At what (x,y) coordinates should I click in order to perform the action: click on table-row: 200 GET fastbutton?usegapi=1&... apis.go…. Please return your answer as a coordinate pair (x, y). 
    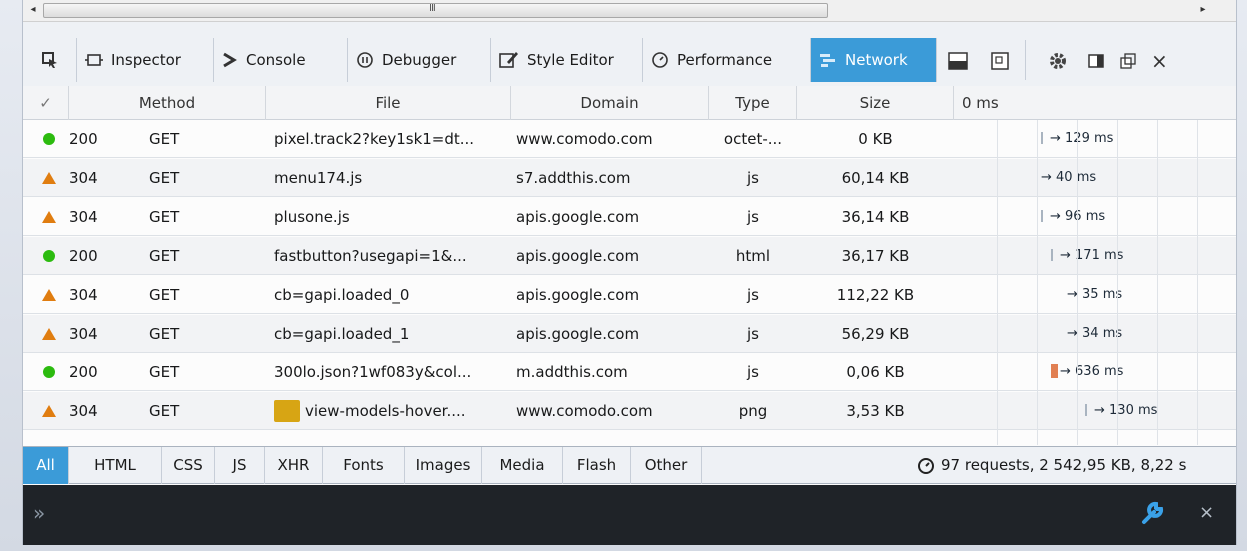
    Looking at the image, I should click on (629, 255).